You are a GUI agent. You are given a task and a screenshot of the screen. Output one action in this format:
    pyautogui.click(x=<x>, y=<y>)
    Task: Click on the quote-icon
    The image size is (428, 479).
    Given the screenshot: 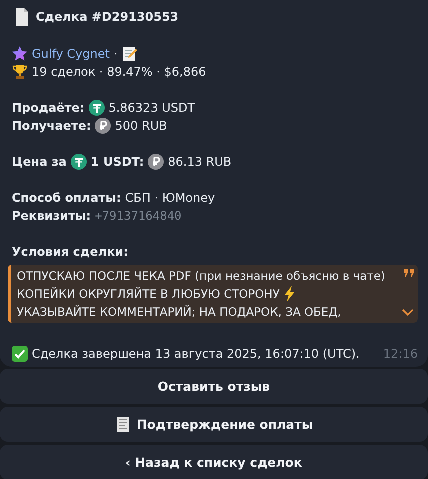 What is the action you would take?
    pyautogui.click(x=409, y=273)
    